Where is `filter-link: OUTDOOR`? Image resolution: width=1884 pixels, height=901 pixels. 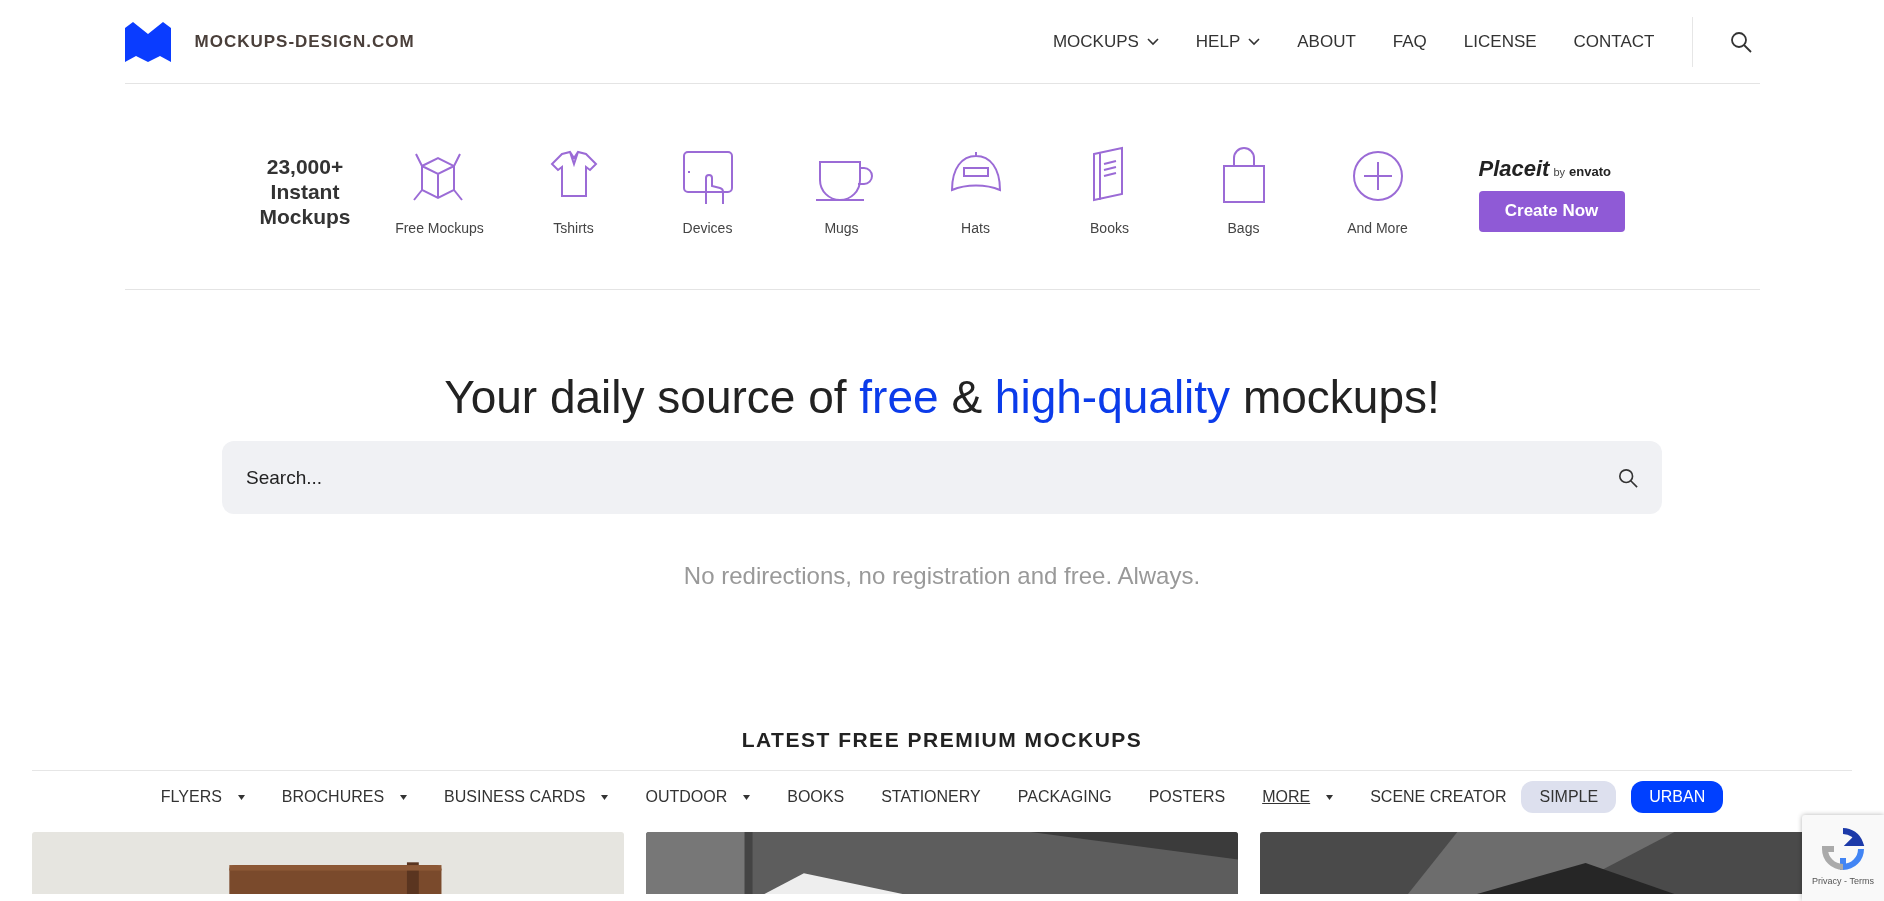
filter-link: OUTDOOR is located at coordinates (698, 797).